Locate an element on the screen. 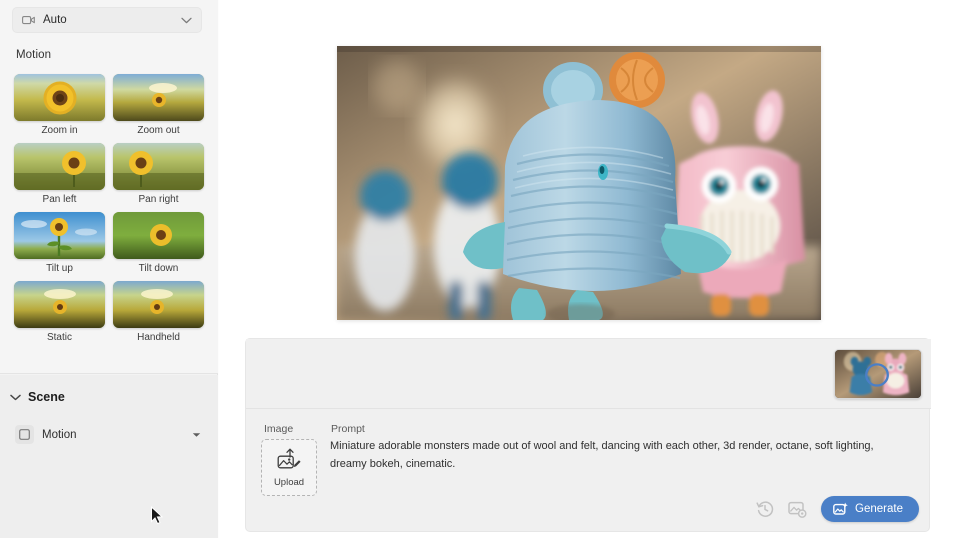  scene-motion-label: Motion is located at coordinates (59, 434).